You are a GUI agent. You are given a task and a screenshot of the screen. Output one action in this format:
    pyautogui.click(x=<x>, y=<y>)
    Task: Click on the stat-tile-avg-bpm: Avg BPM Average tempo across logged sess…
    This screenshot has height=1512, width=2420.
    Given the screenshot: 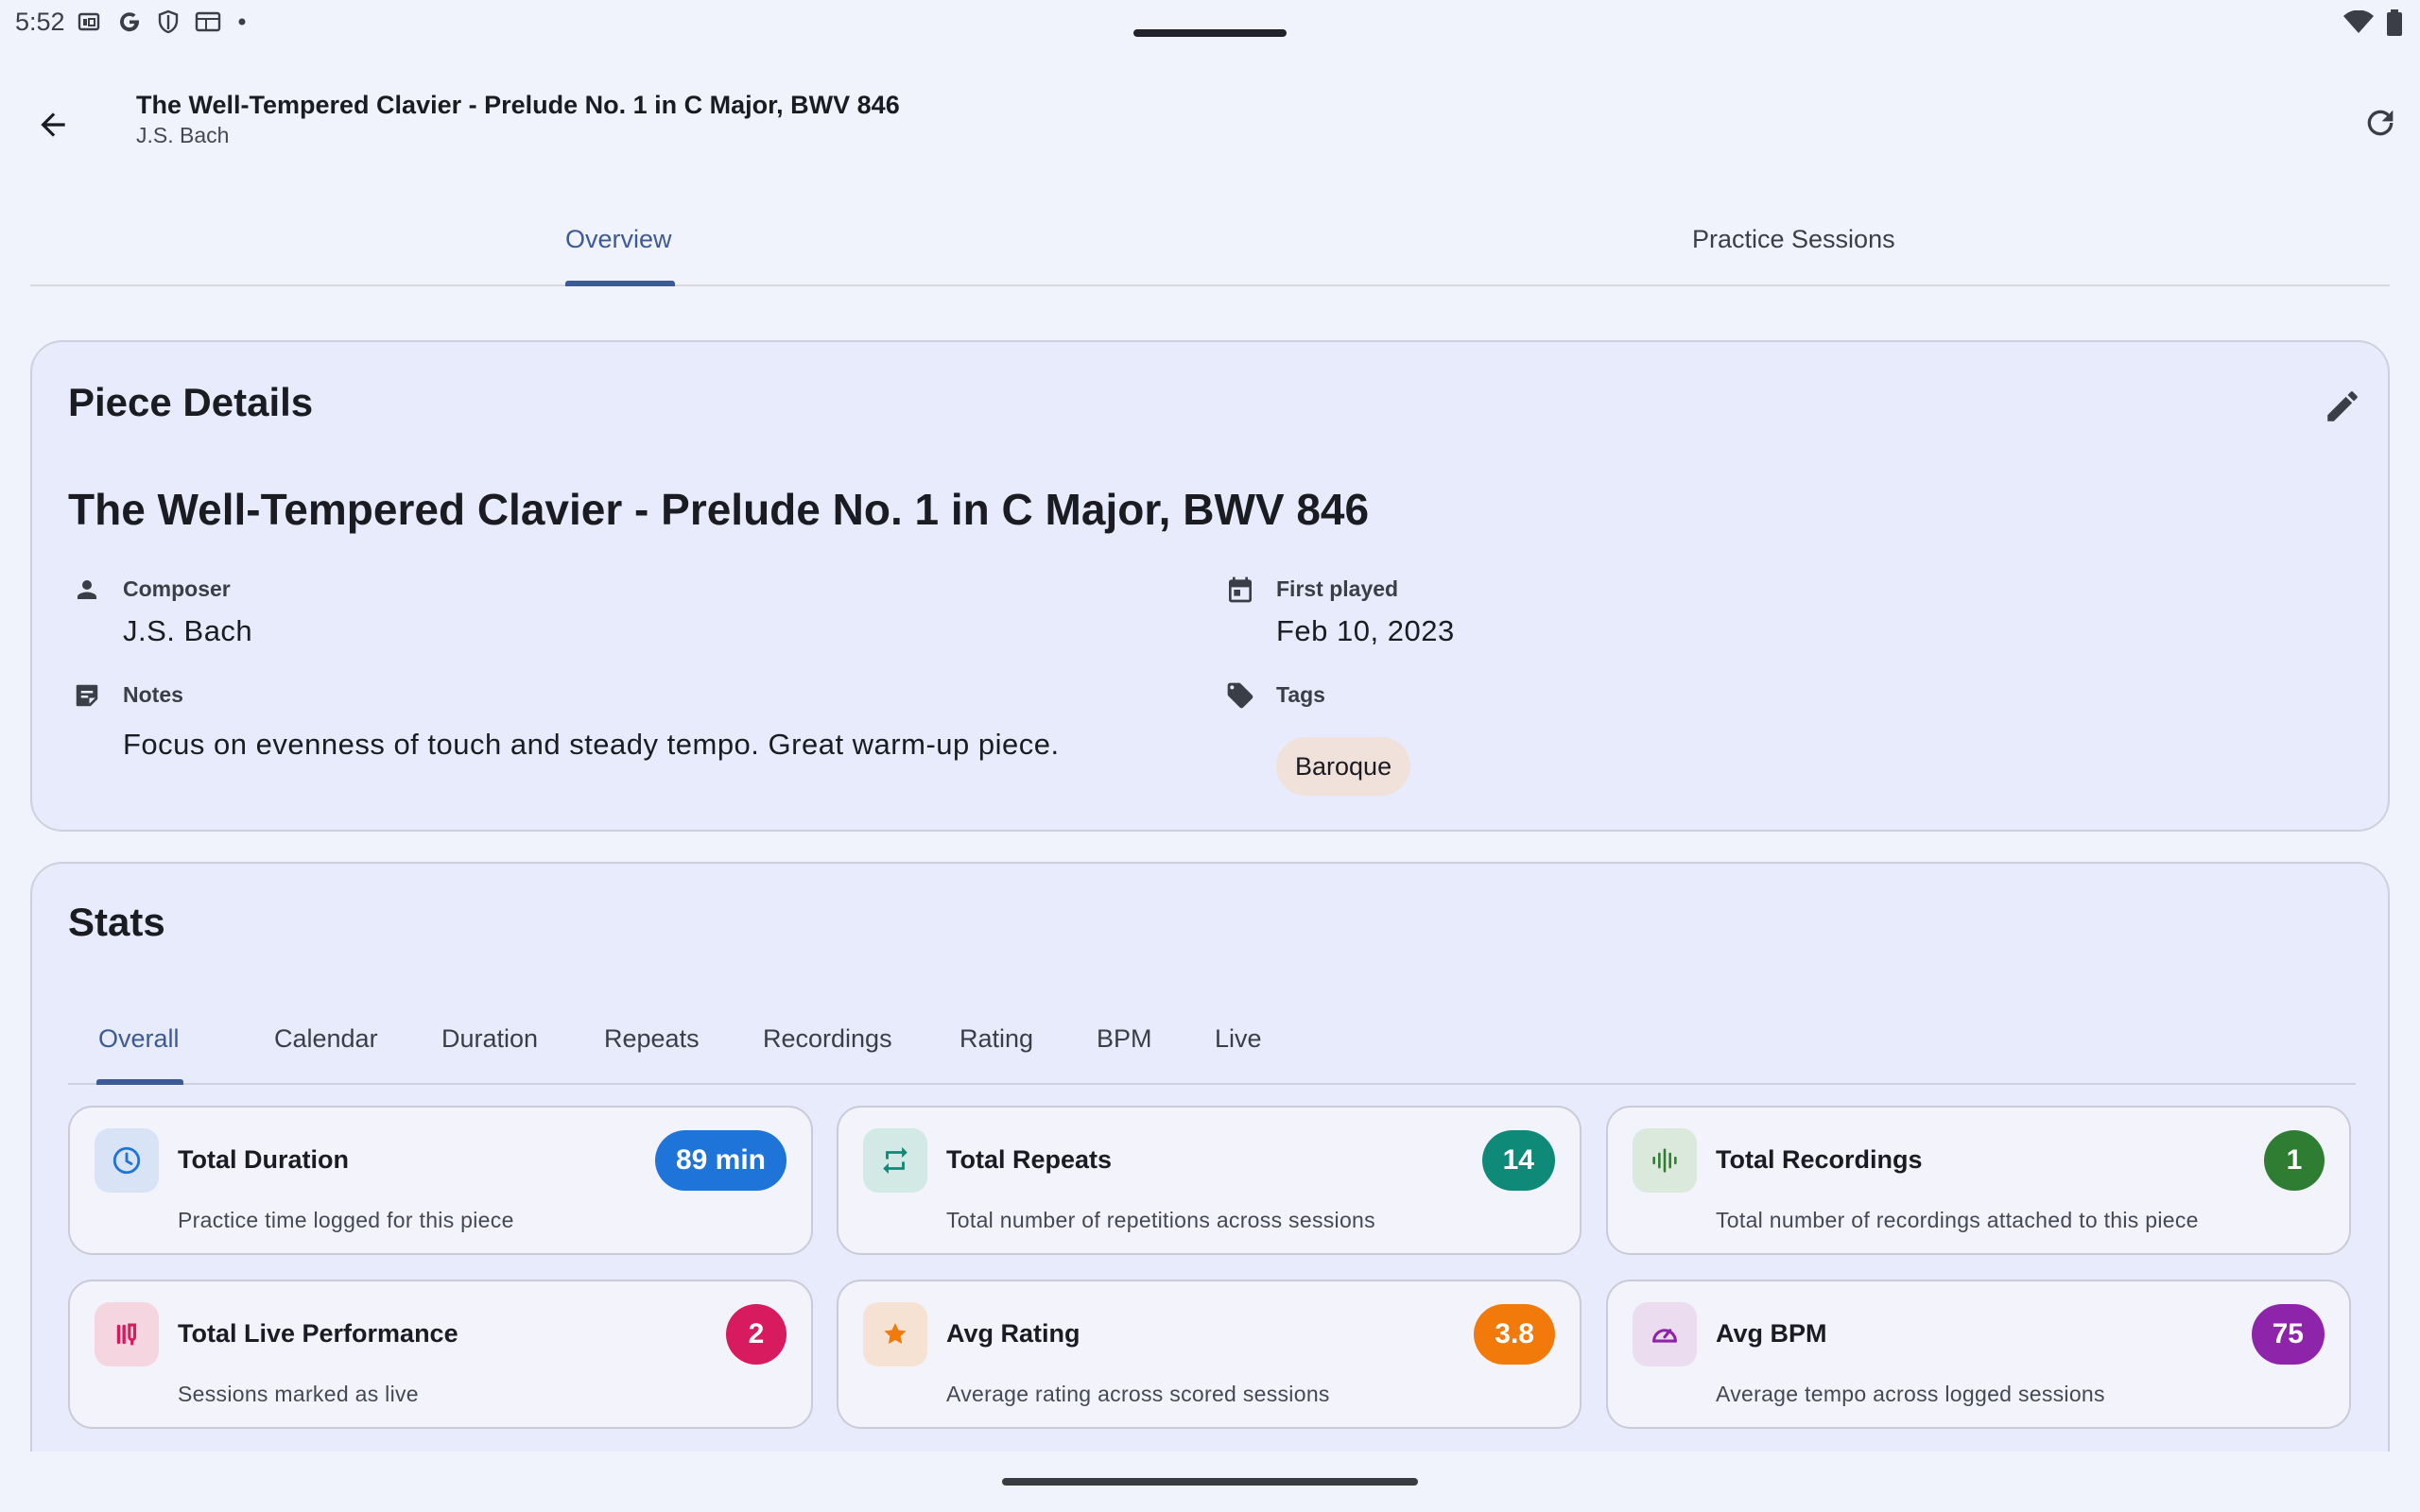 What is the action you would take?
    pyautogui.click(x=1978, y=1354)
    